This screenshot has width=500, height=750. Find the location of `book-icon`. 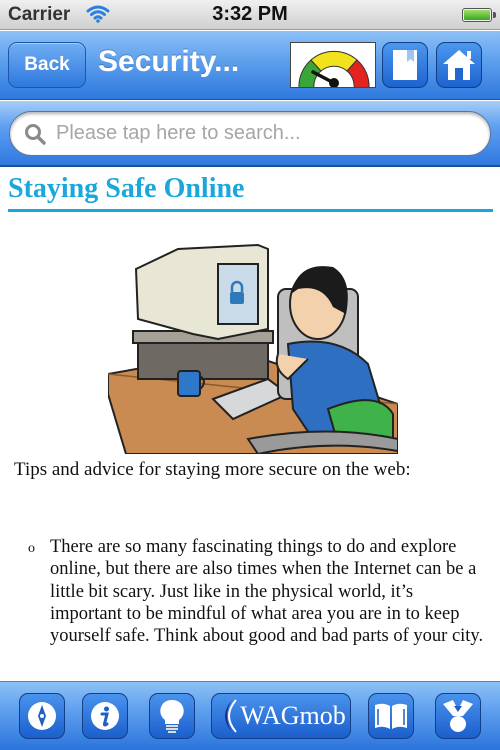

book-icon is located at coordinates (391, 716).